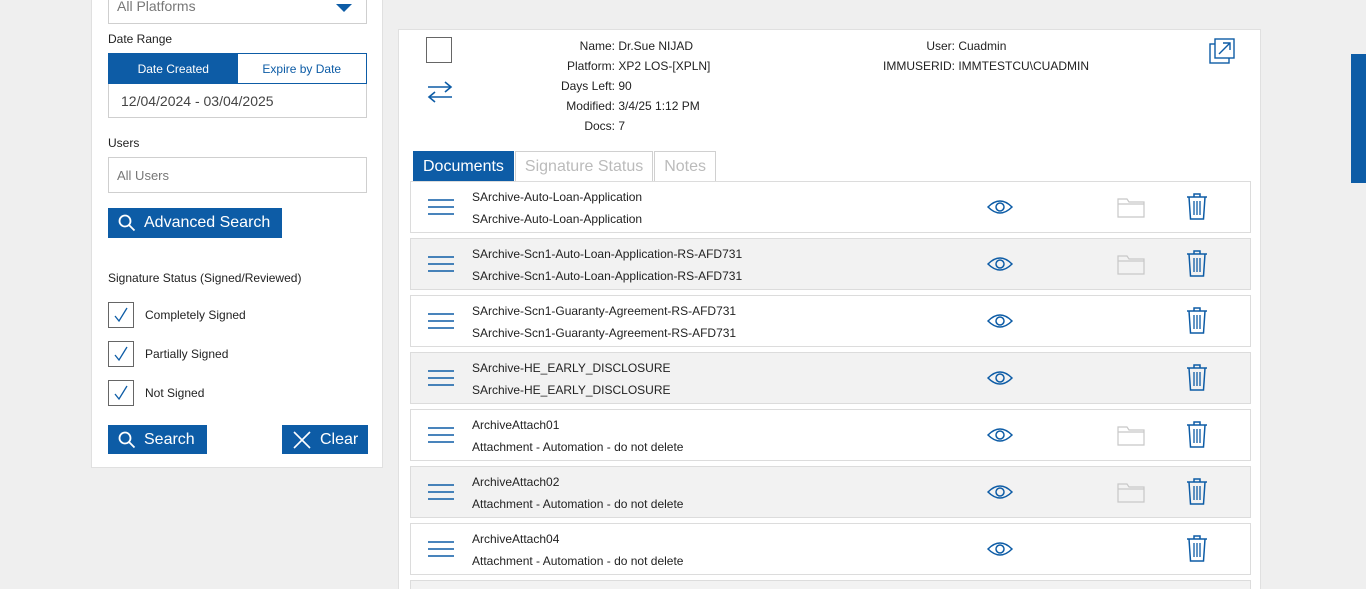 The width and height of the screenshot is (1366, 589). Describe the element at coordinates (169, 439) in the screenshot. I see `search-label: Search` at that location.